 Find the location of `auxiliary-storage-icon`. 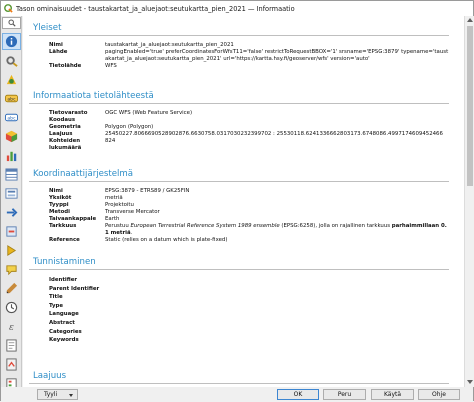

auxiliary-storage-icon is located at coordinates (11, 231).